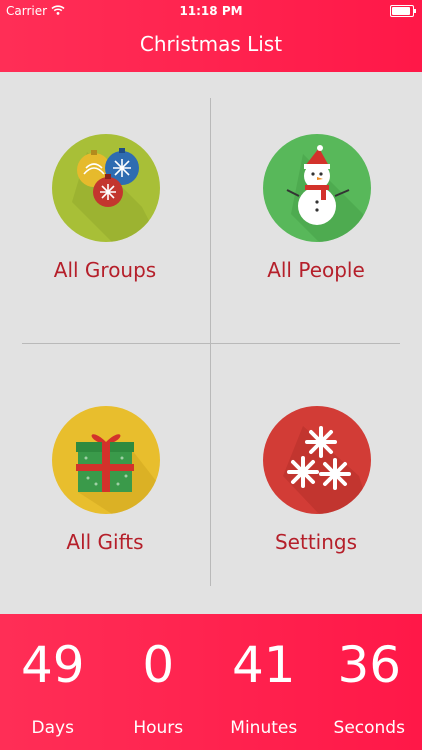 The height and width of the screenshot is (750, 422). I want to click on tile-label: Settings, so click(316, 542).